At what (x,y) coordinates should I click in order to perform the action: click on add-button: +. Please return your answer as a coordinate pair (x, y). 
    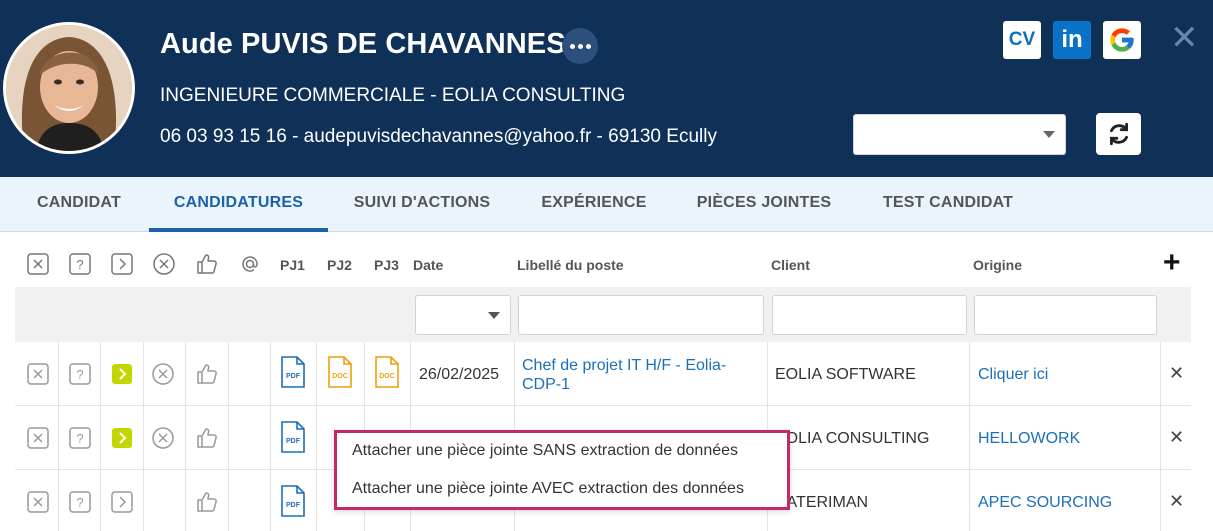
    Looking at the image, I should click on (1172, 263).